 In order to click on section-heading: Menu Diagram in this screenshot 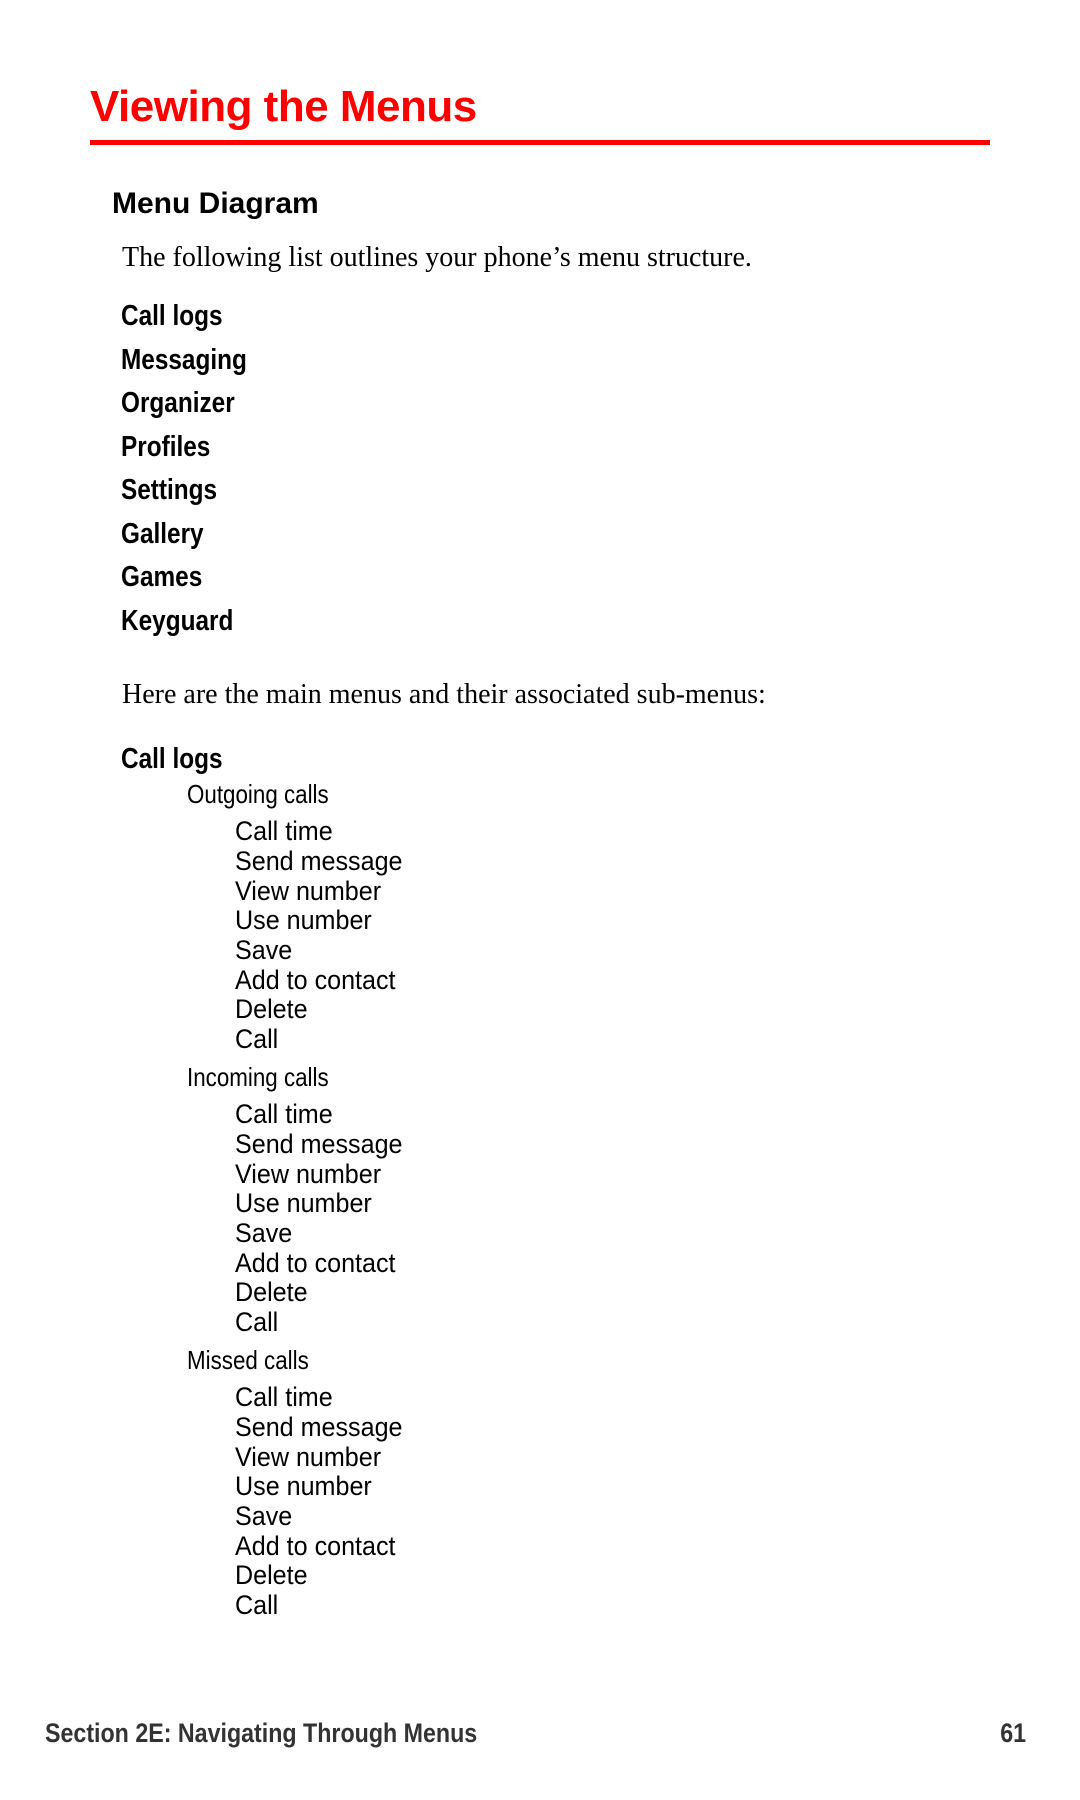, I will do `click(215, 203)`.